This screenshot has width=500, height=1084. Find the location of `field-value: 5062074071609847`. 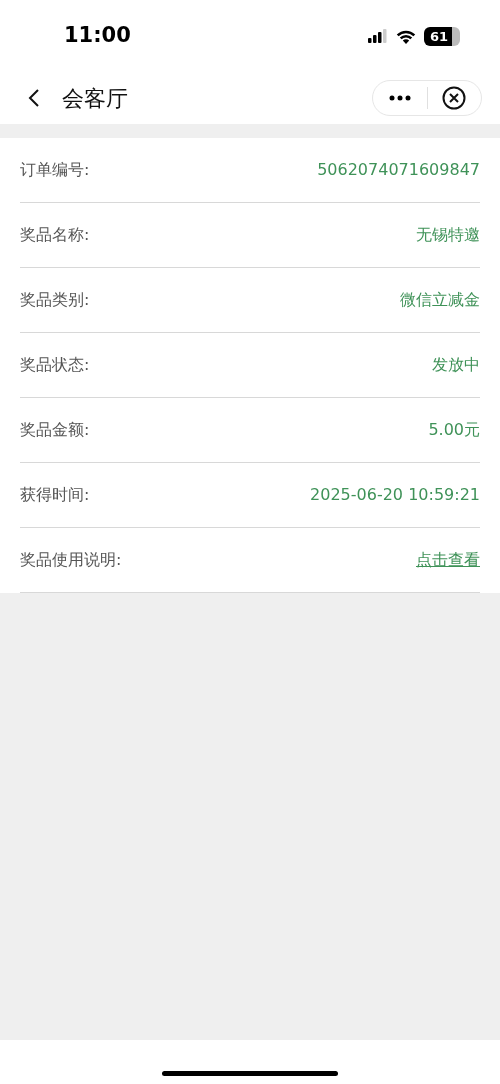

field-value: 5062074071609847 is located at coordinates (398, 170).